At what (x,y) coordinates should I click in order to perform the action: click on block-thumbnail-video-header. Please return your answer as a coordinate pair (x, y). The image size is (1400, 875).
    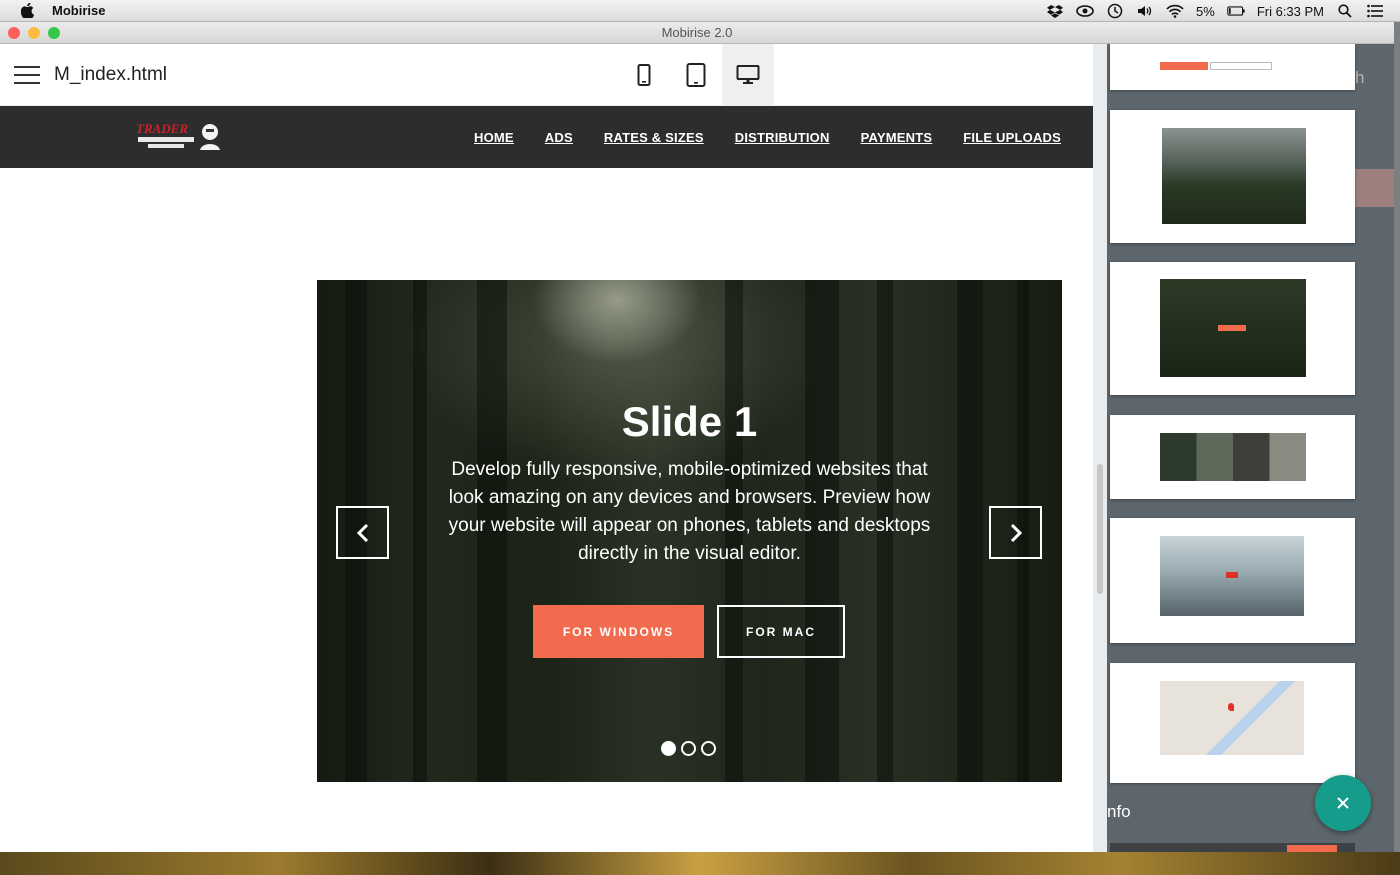
    Looking at the image, I should click on (1232, 580).